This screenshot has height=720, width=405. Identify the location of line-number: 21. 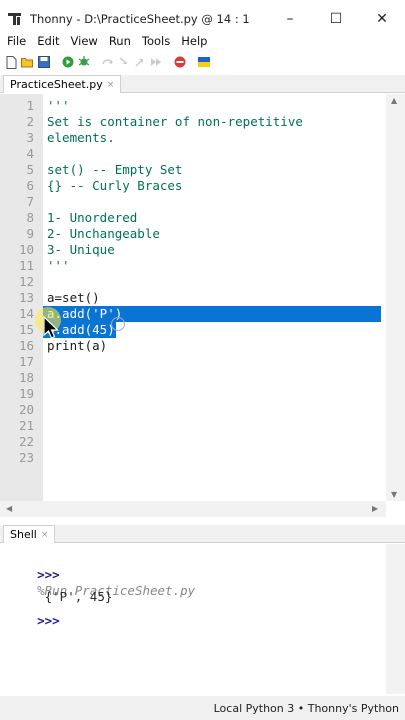
(26, 425).